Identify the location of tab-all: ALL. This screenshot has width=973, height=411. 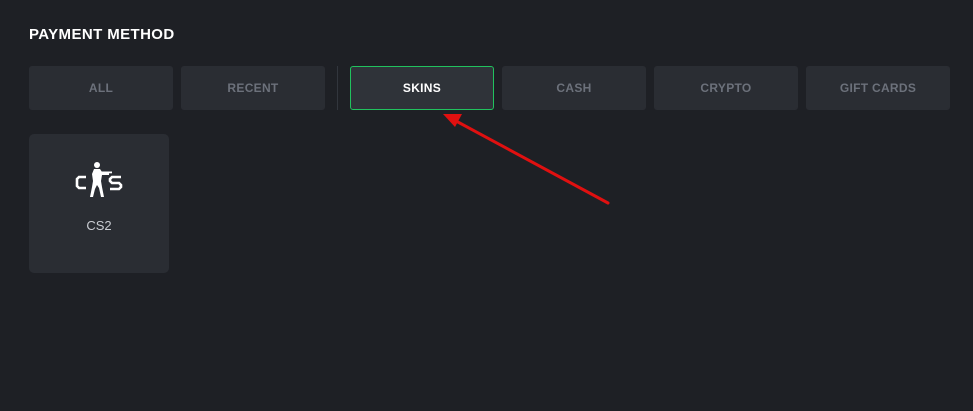
(101, 88).